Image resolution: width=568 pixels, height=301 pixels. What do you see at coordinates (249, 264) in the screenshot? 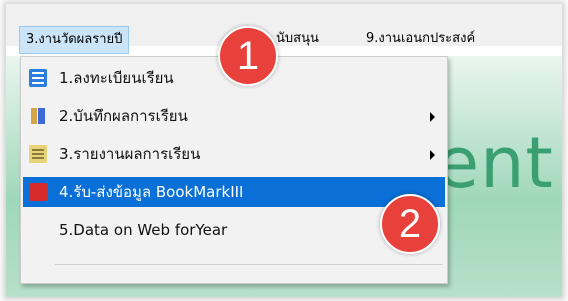
I see `menu-separator` at bounding box center [249, 264].